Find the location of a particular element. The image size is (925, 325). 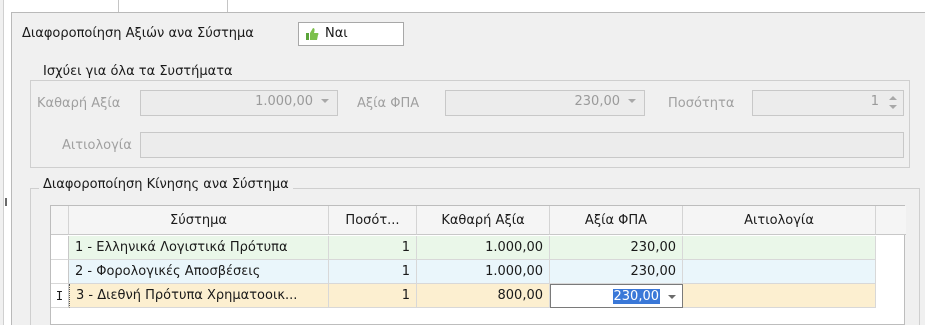

quantity-label: Ποσότητα is located at coordinates (701, 103).